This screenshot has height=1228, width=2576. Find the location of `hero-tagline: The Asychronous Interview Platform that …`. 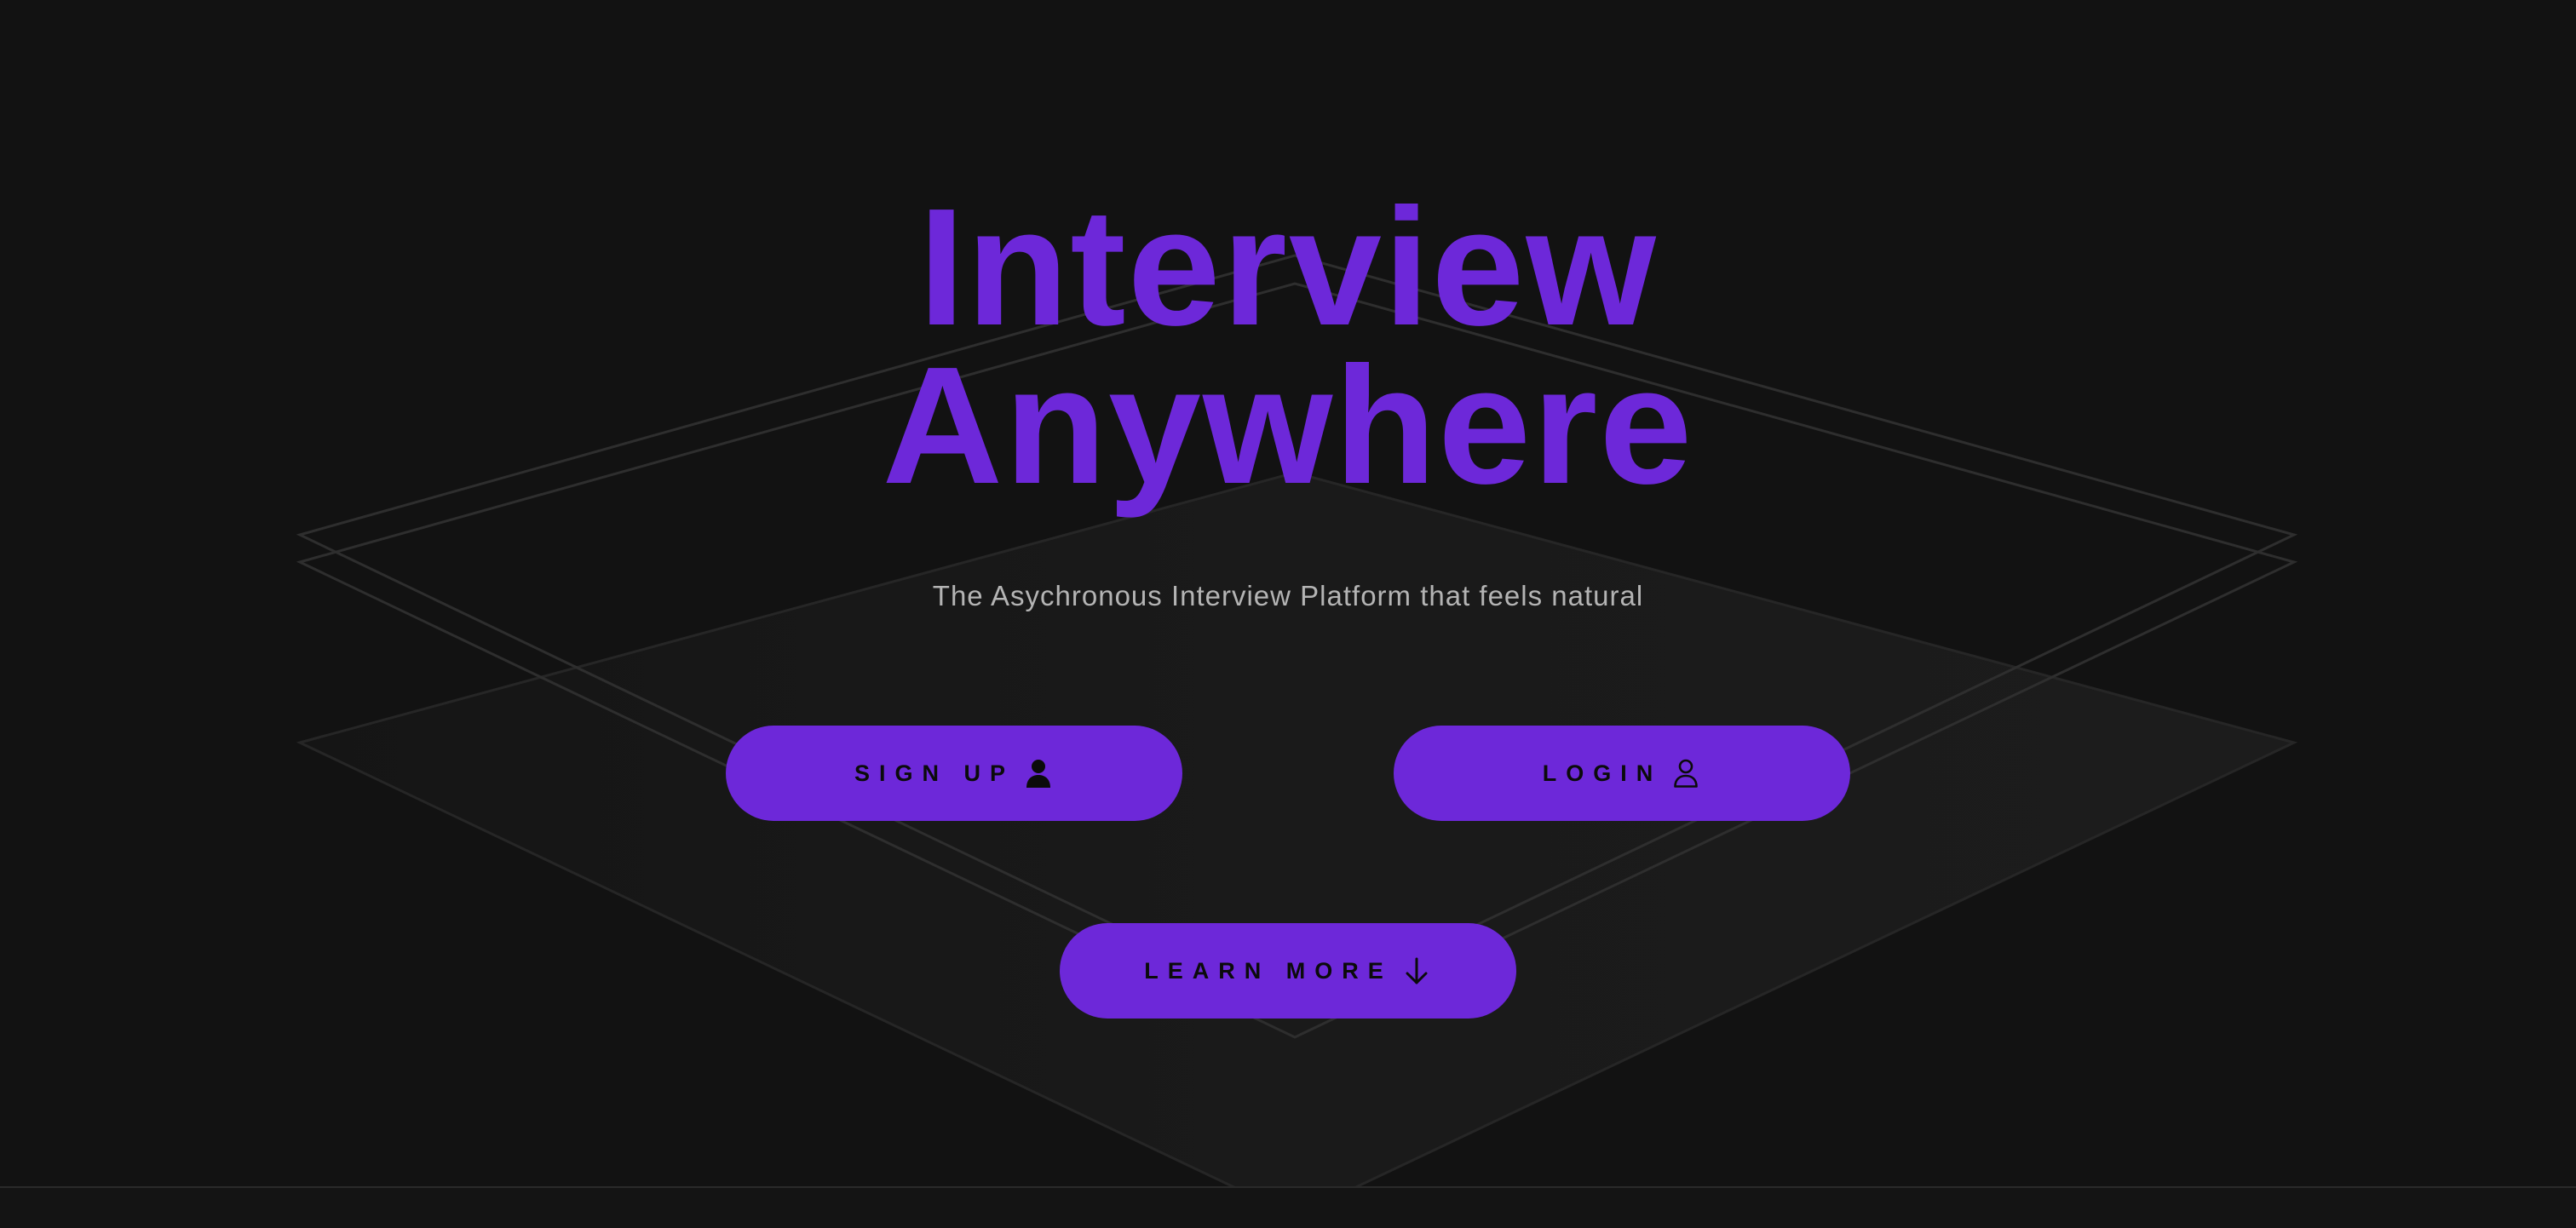

hero-tagline: The Asychronous Interview Platform that … is located at coordinates (1288, 595).